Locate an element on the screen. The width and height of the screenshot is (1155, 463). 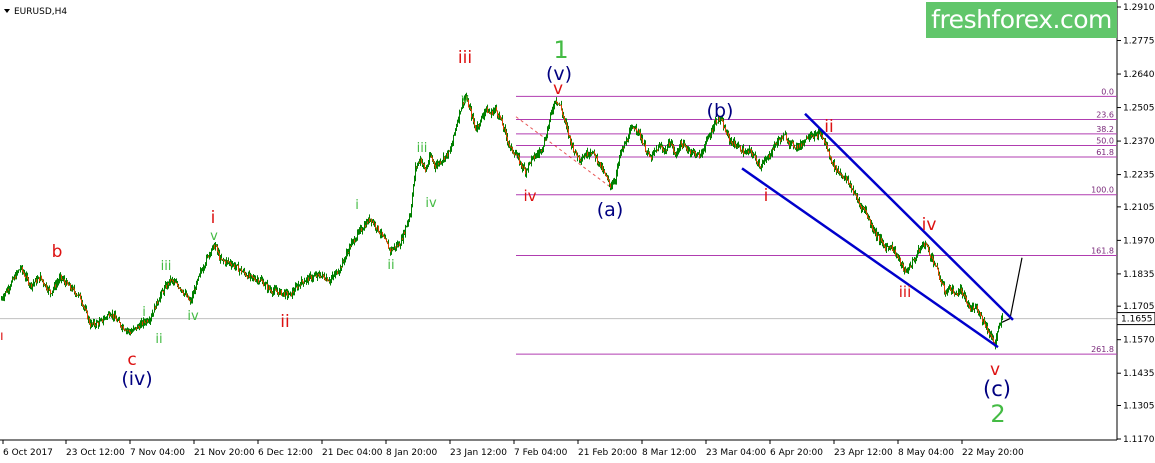
time-tick-label: 23 Apr 12:00 is located at coordinates (863, 453).